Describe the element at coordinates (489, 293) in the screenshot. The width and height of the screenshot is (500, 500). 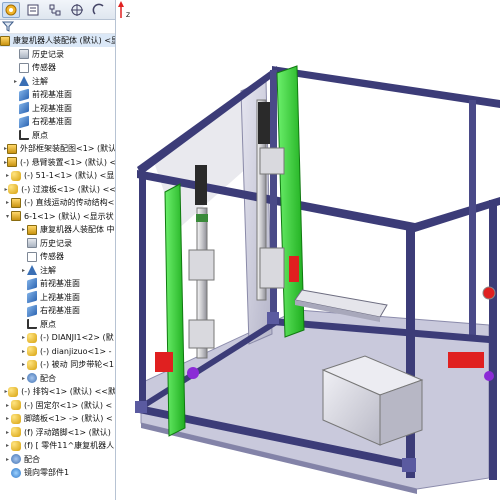
I see `right-caster` at that location.